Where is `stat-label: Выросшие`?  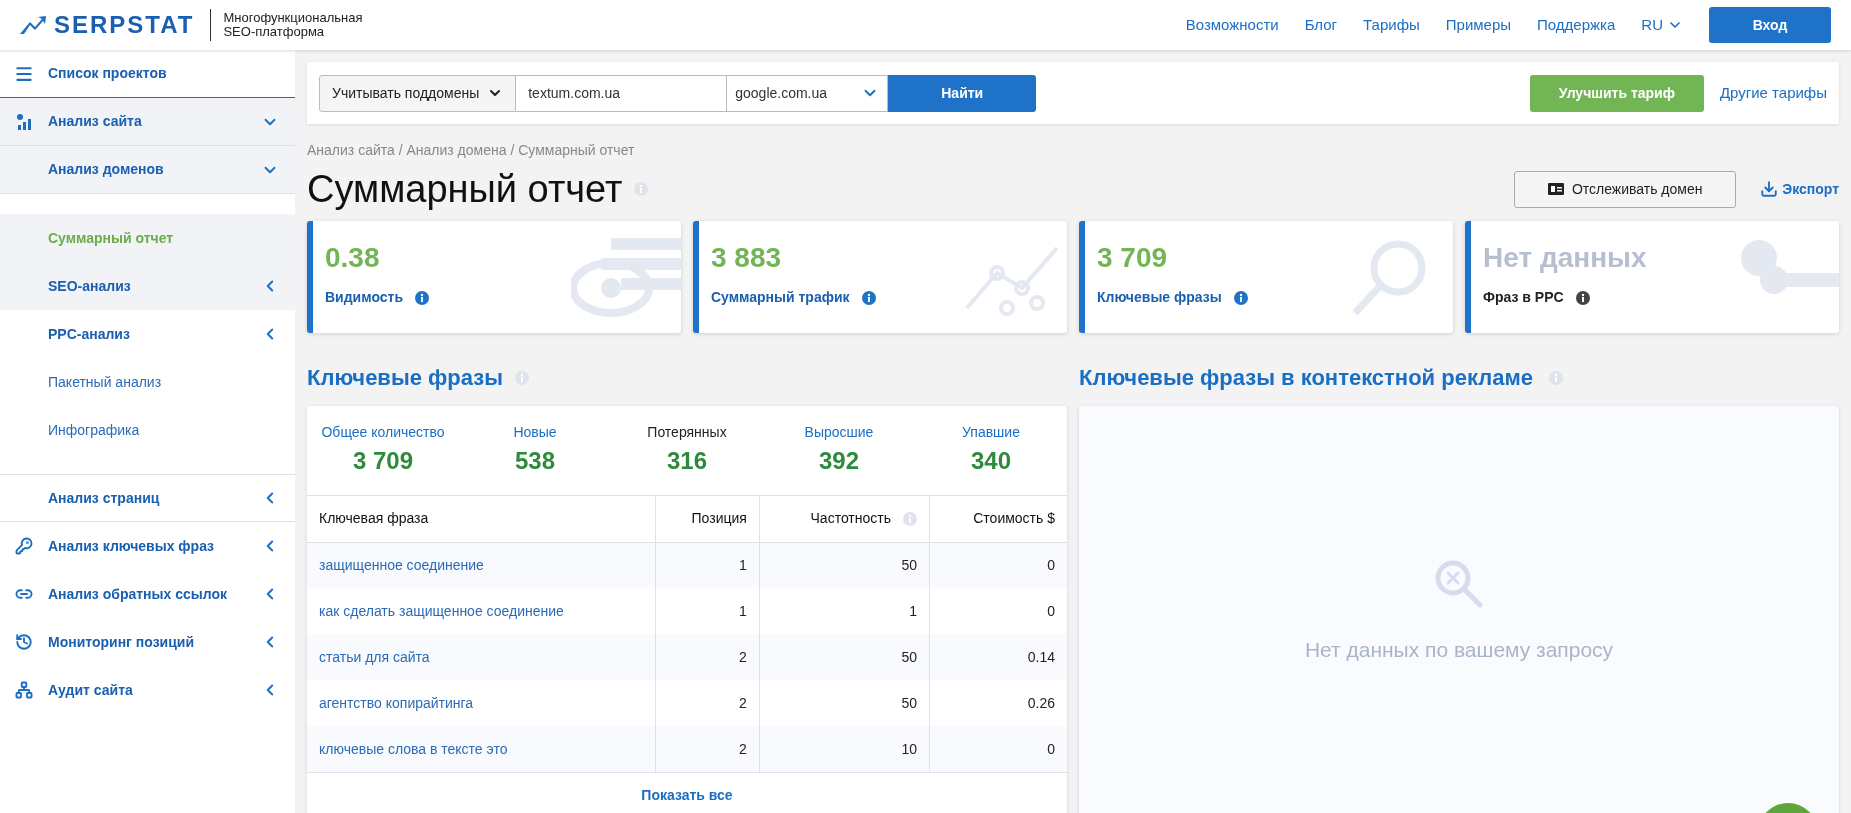 stat-label: Выросшие is located at coordinates (839, 432).